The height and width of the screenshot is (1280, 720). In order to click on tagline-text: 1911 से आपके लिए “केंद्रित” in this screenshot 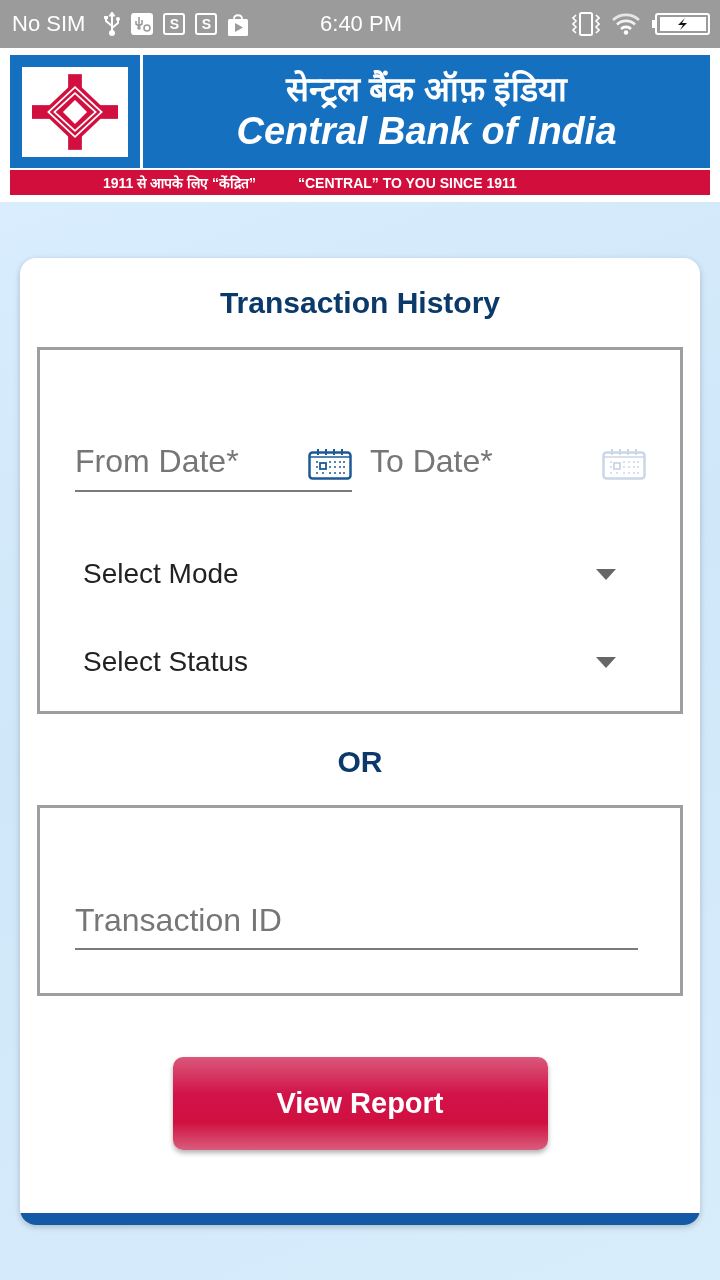, I will do `click(179, 183)`.